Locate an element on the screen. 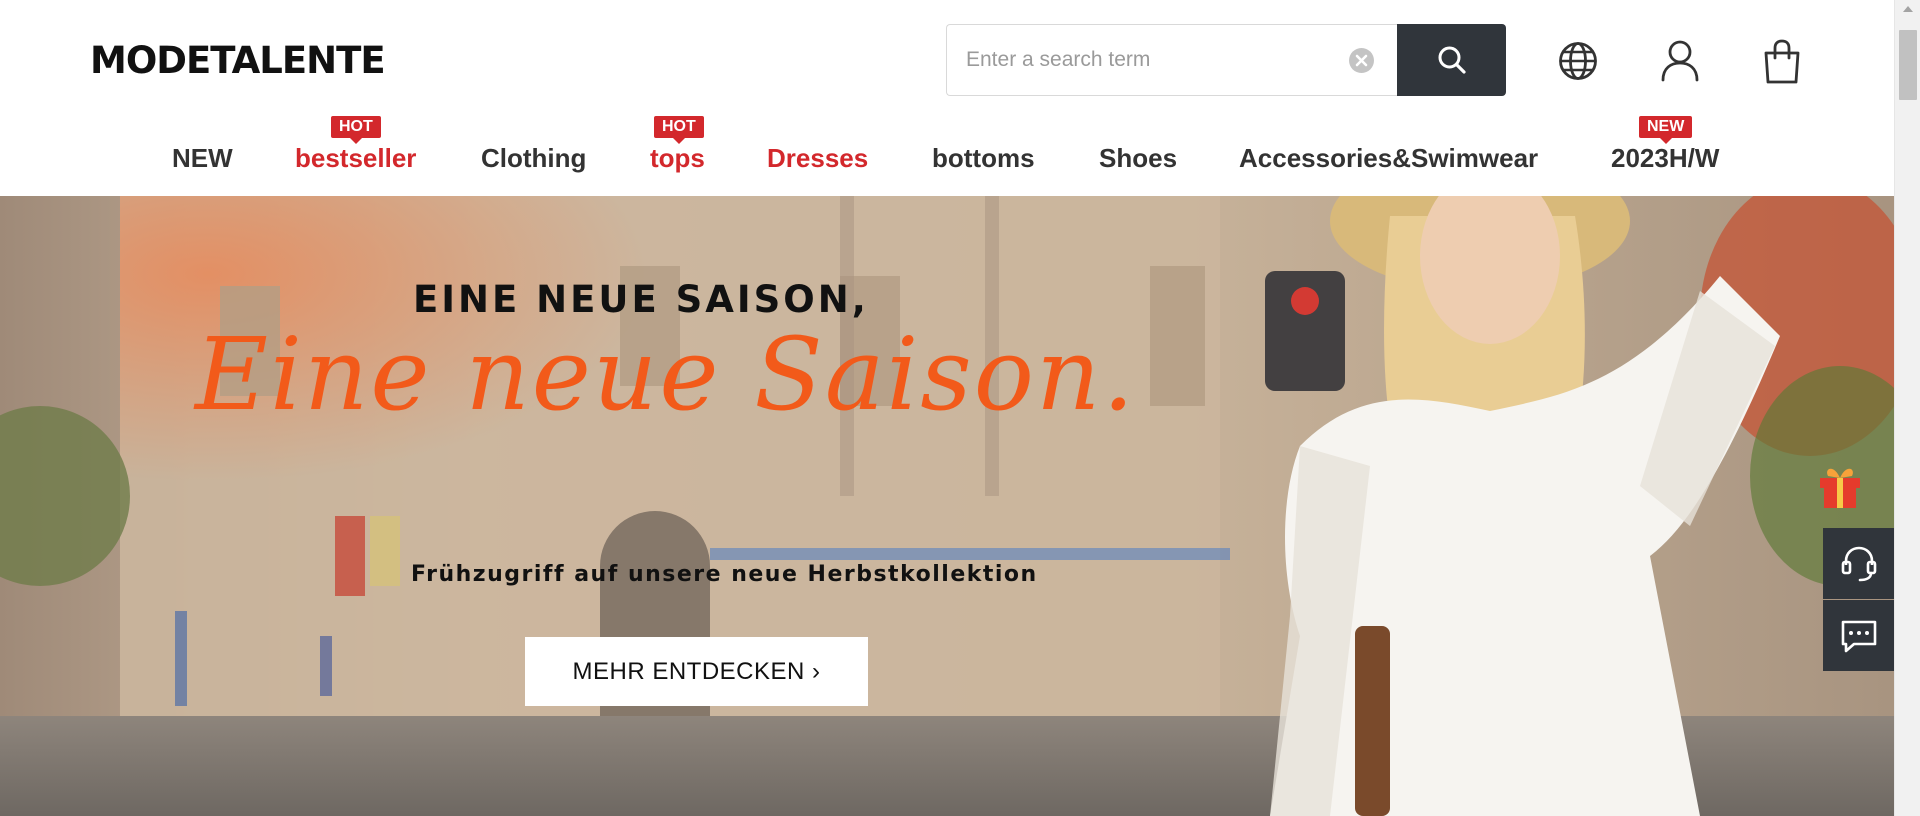 The image size is (1920, 816). scroll-up-arrow-icon is located at coordinates (1908, 9).